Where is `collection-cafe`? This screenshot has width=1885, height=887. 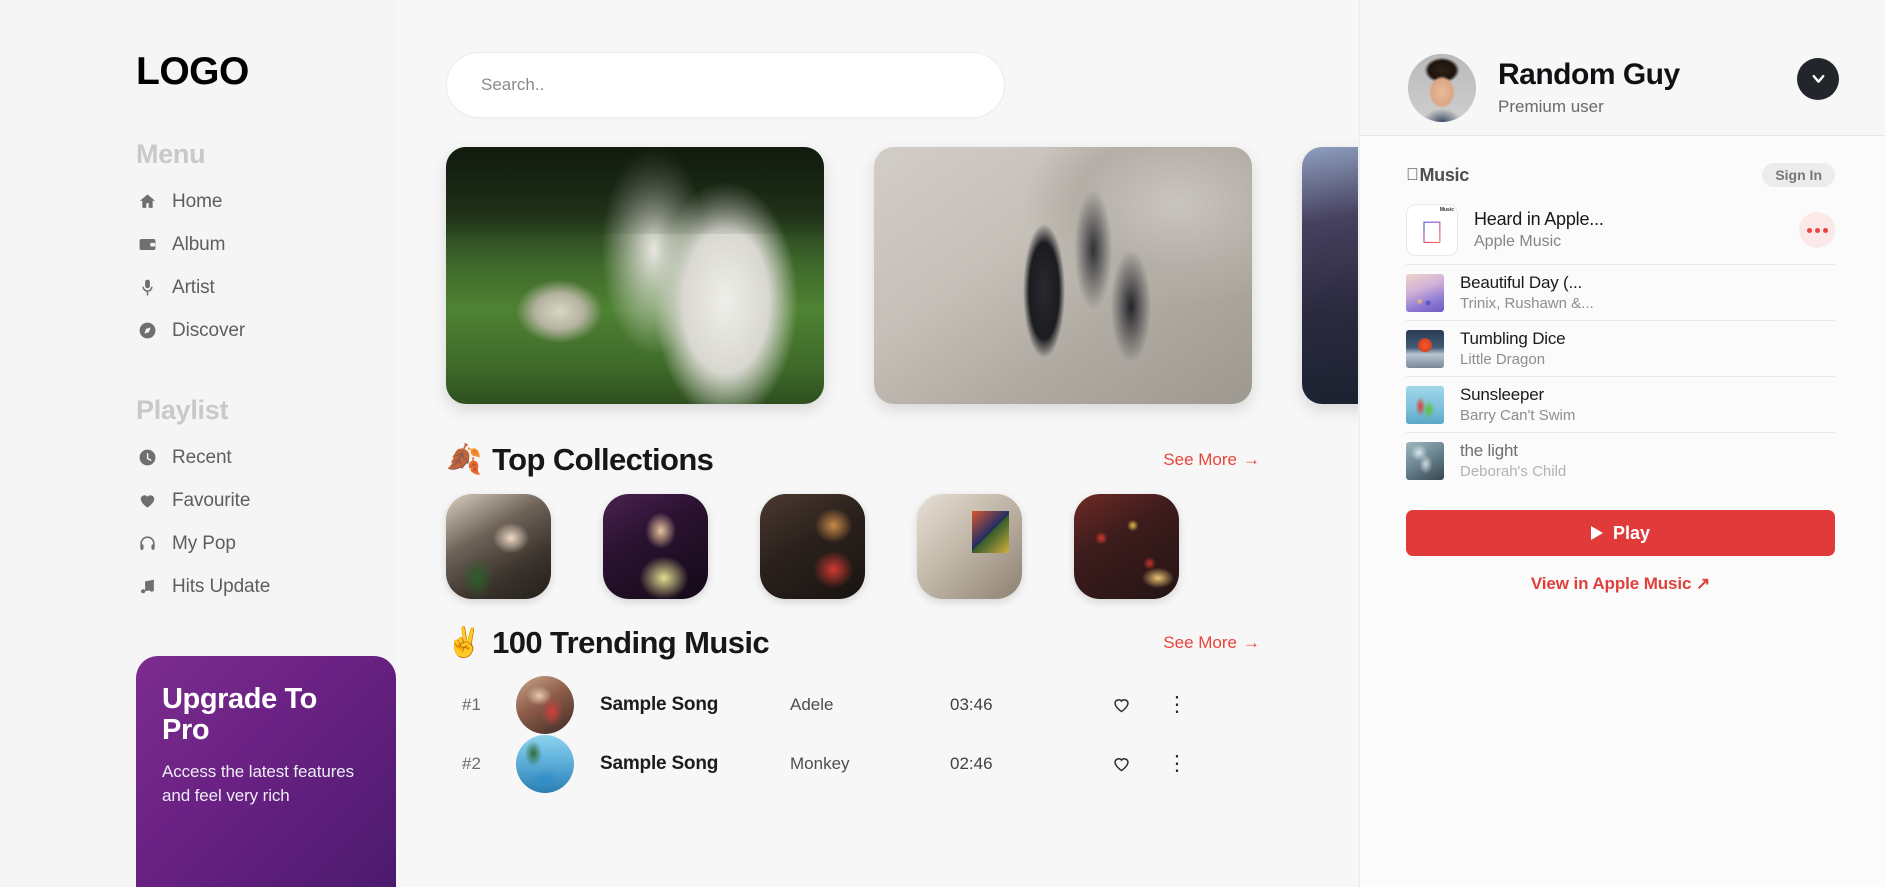
collection-cafe is located at coordinates (498, 546).